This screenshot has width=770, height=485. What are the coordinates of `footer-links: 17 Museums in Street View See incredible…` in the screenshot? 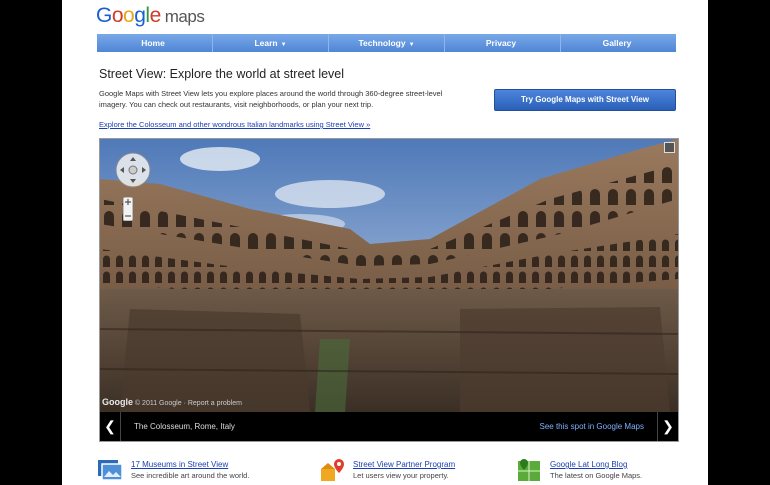 It's located at (397, 470).